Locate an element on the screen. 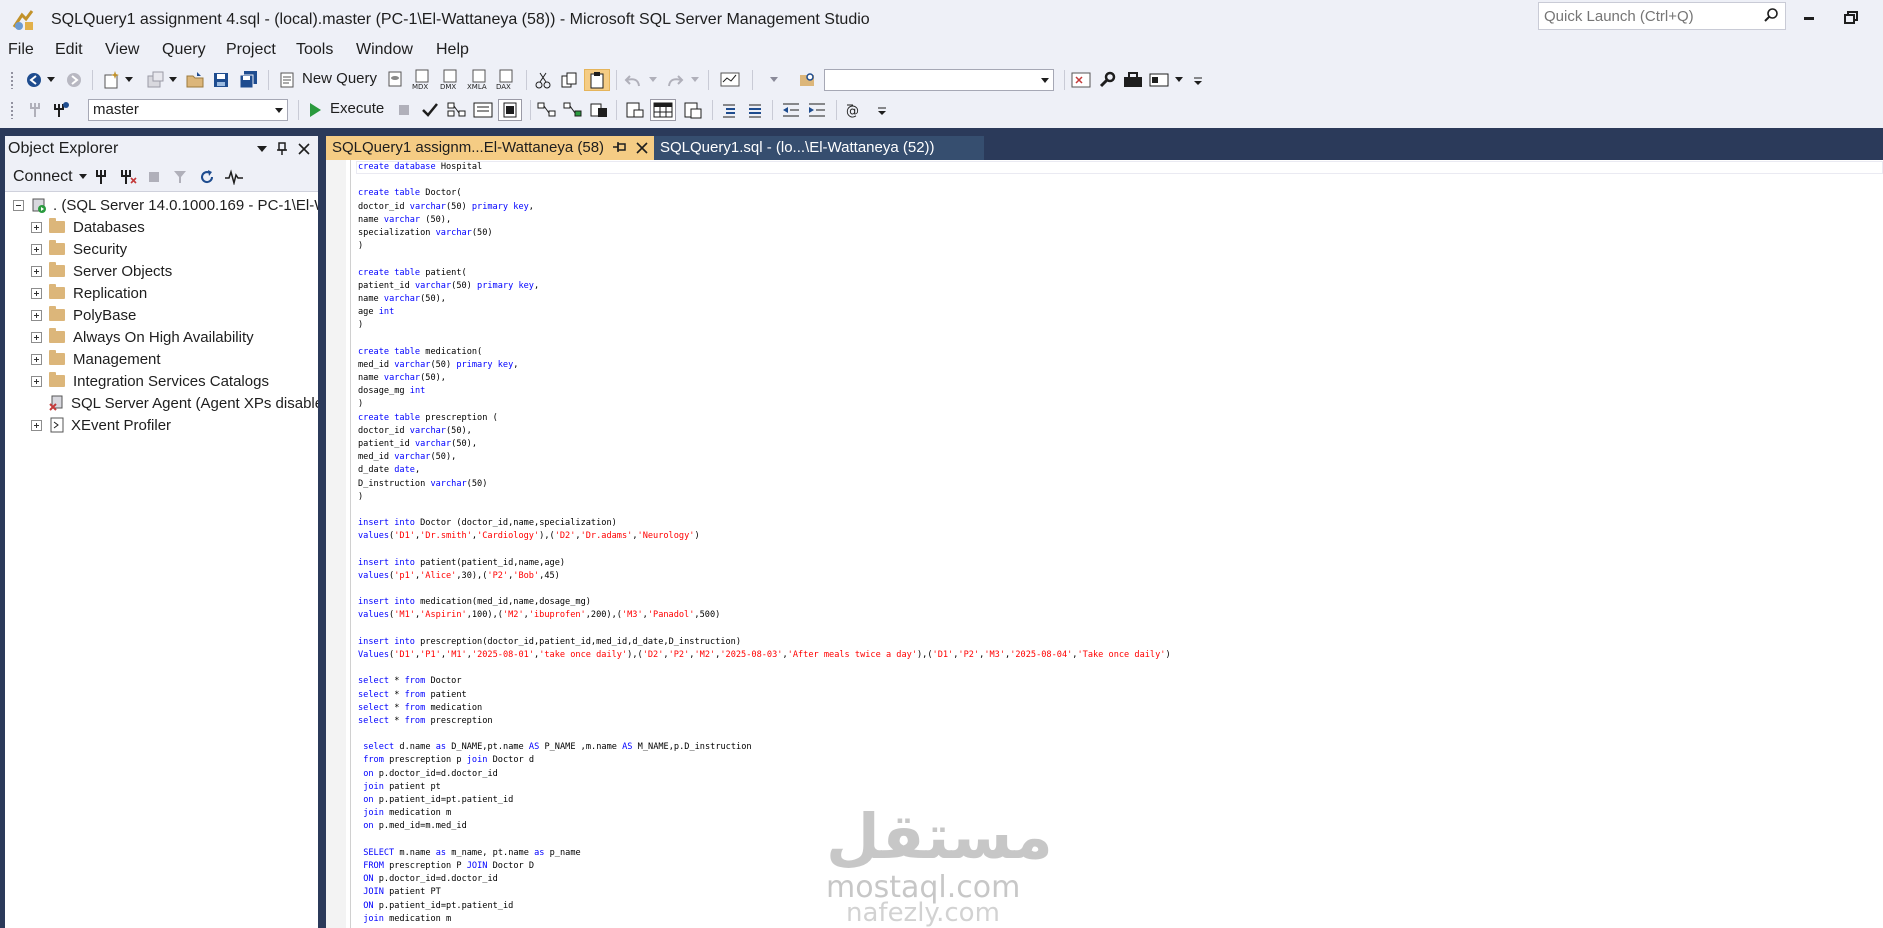 The image size is (1883, 928). window-layout-icon is located at coordinates (1159, 80).